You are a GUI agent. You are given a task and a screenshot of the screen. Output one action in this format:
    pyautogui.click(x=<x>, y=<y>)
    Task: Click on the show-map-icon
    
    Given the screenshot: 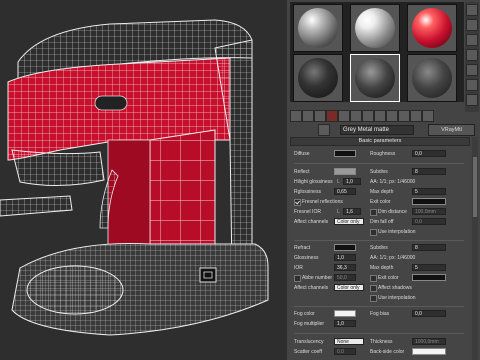 What is the action you would take?
    pyautogui.click(x=392, y=116)
    